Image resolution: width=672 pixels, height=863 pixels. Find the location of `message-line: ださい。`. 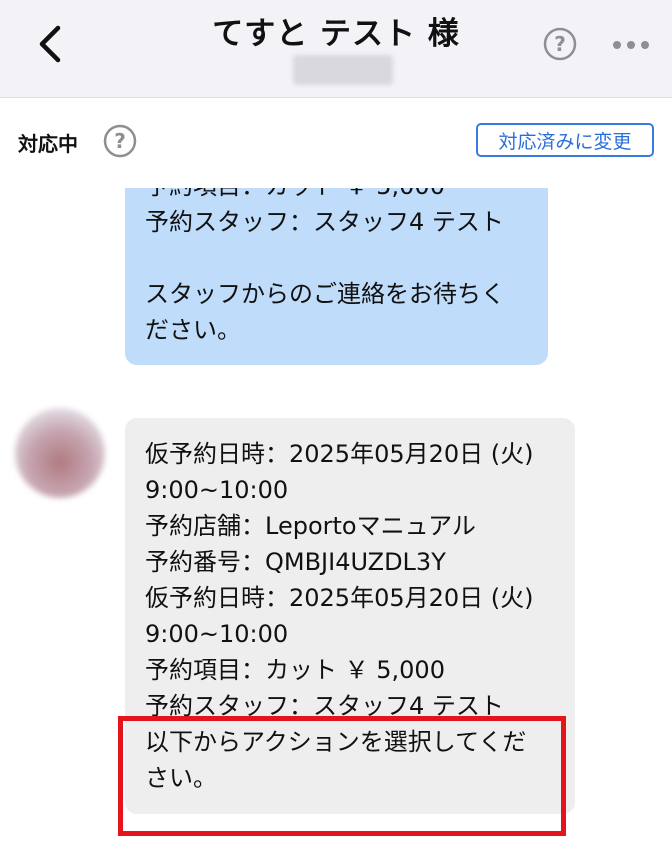

message-line: ださい。 is located at coordinates (193, 330).